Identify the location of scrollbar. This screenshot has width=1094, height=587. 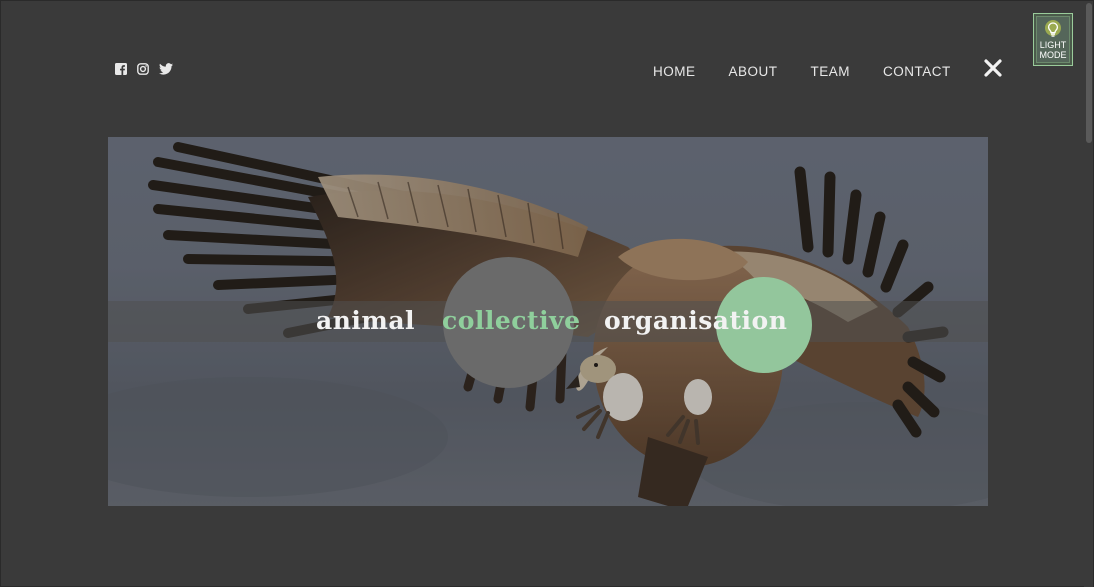
(1088, 294).